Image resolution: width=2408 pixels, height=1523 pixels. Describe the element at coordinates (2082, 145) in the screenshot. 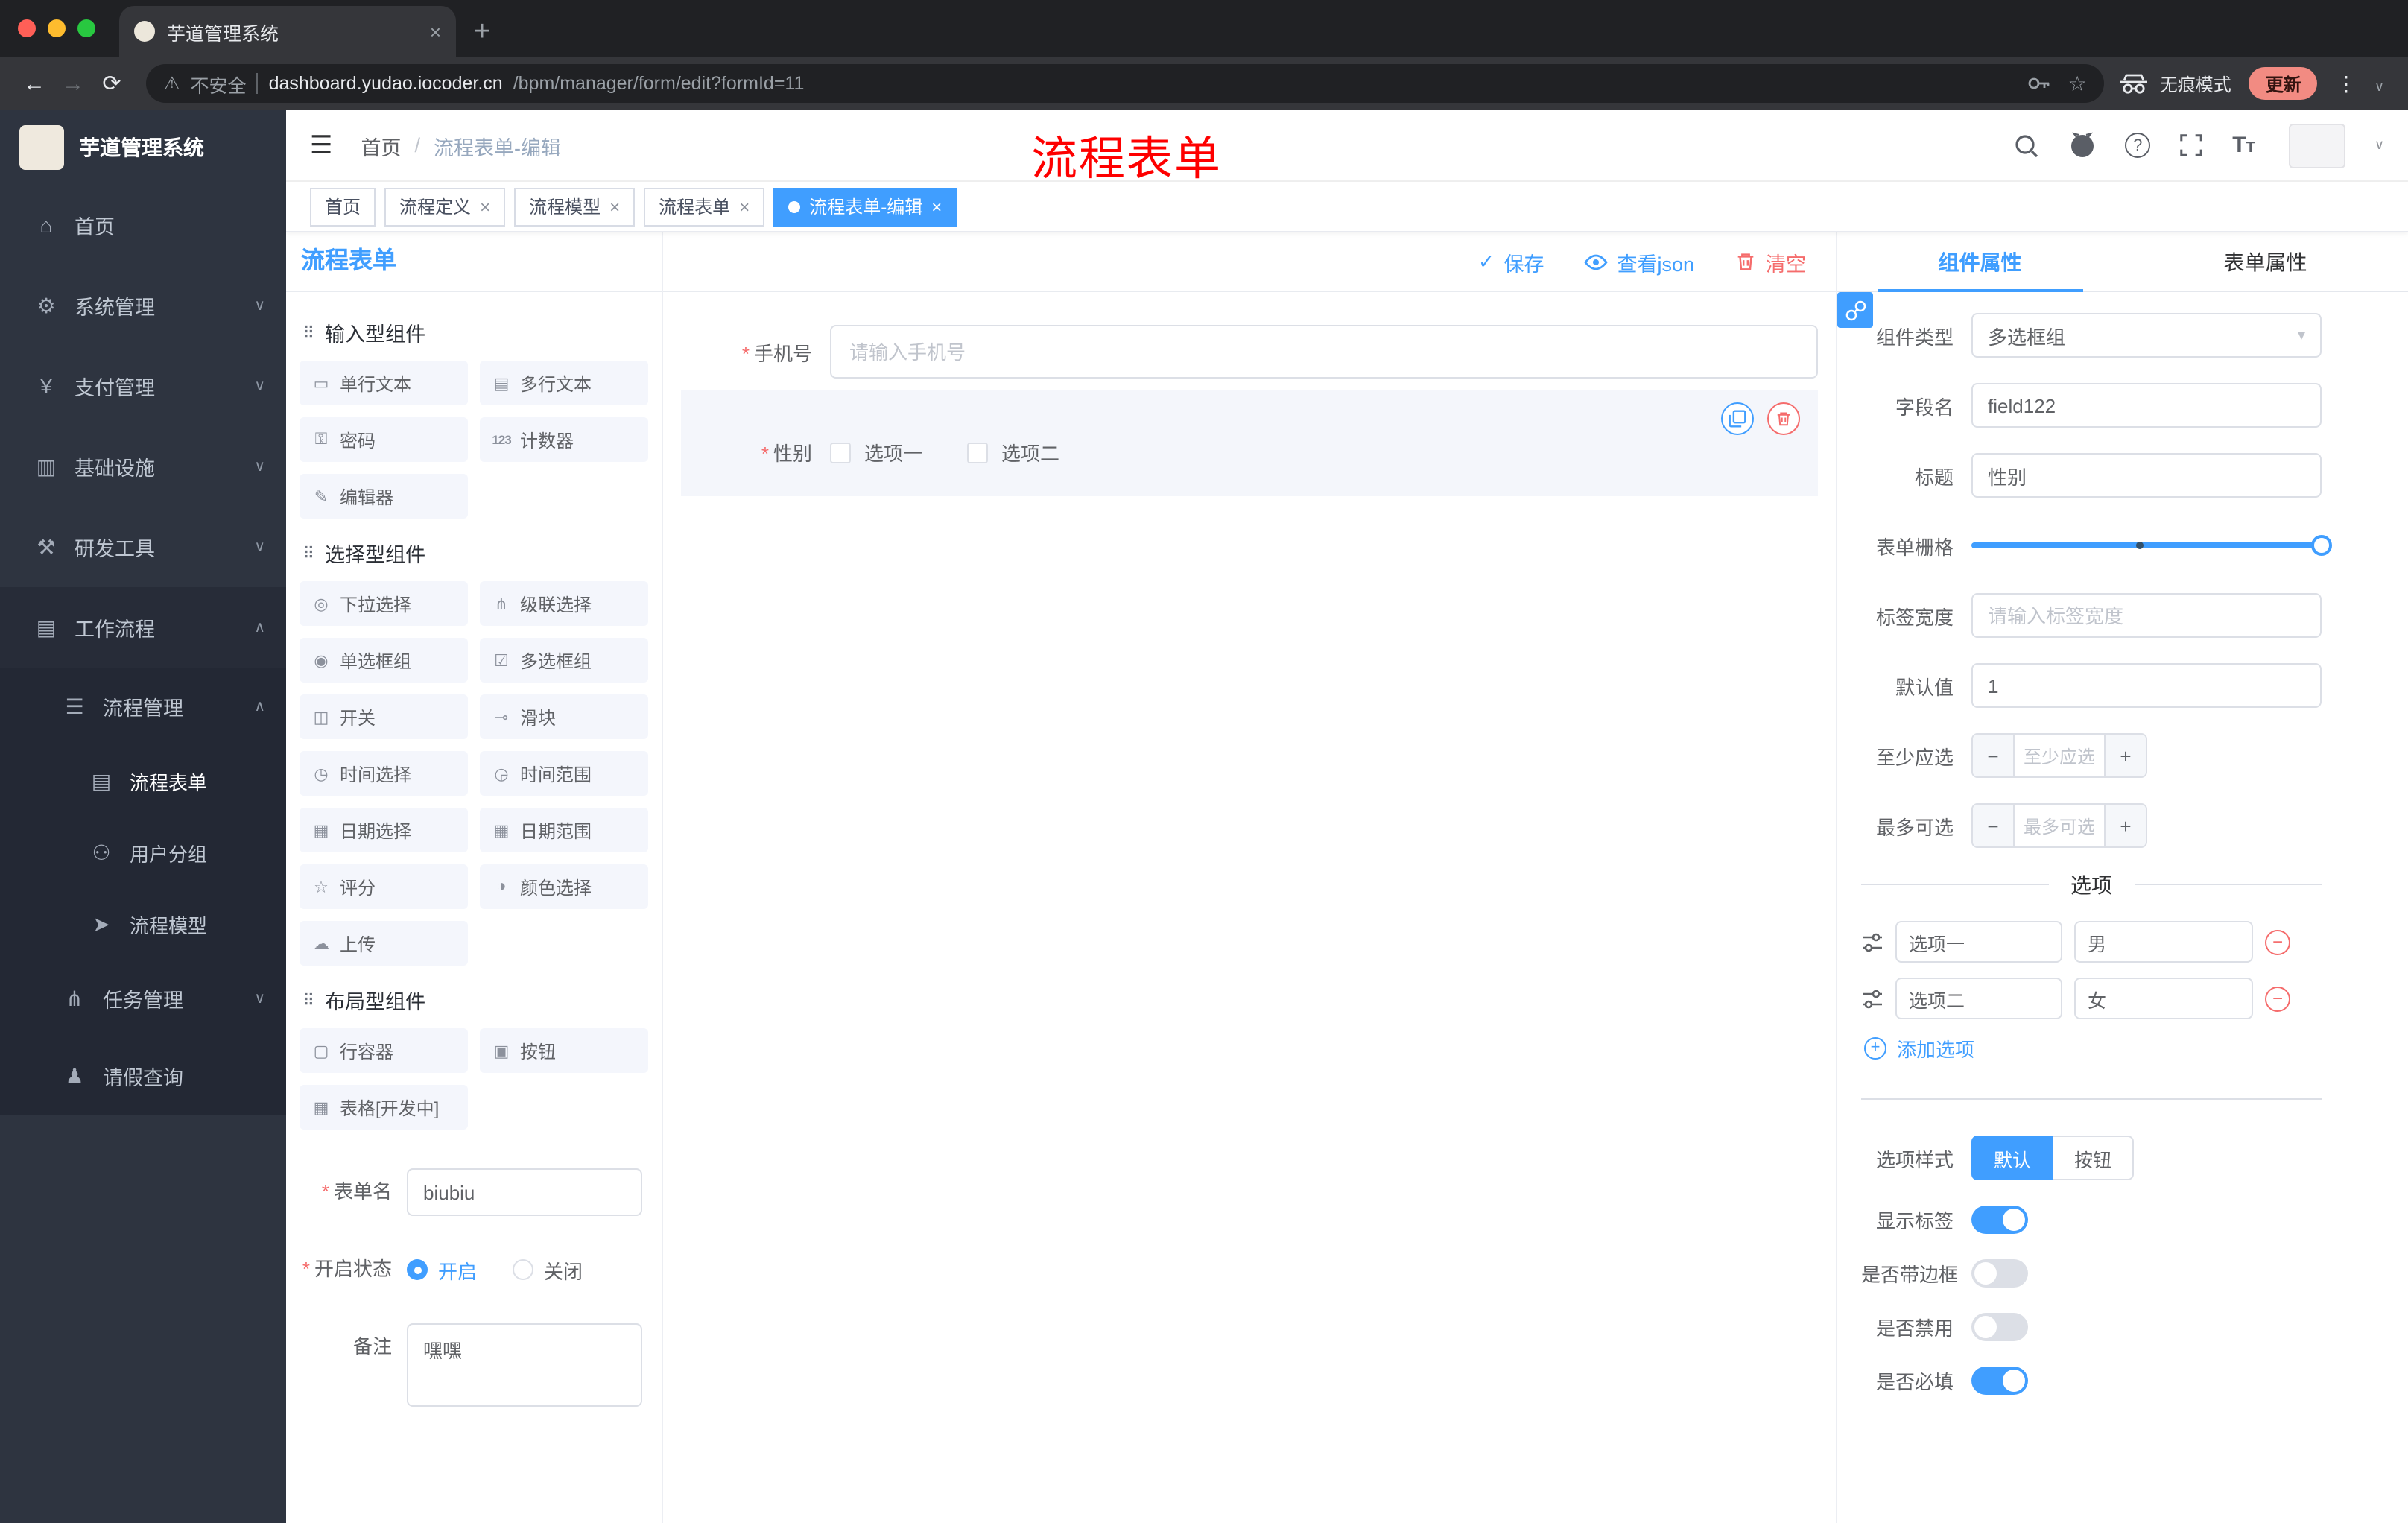

I see `github-icon` at that location.